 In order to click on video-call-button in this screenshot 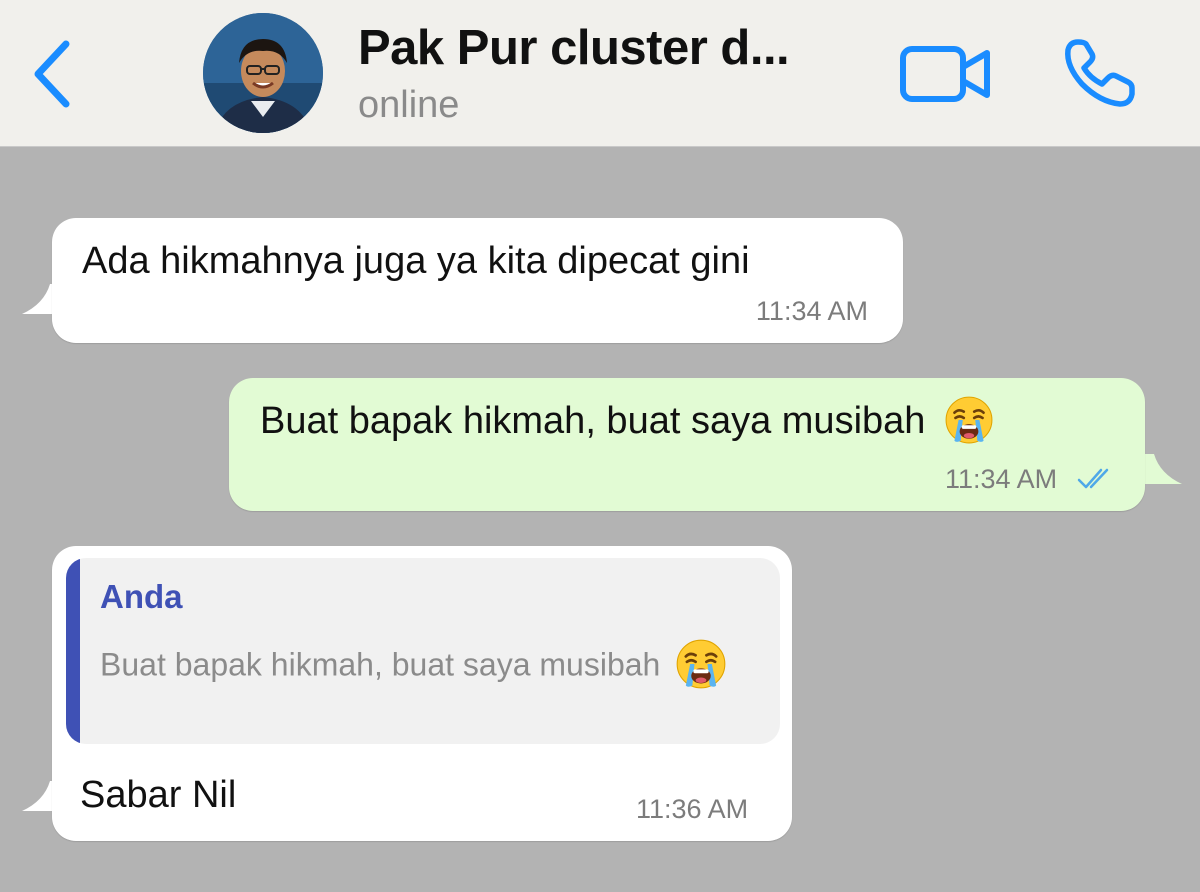, I will do `click(946, 73)`.